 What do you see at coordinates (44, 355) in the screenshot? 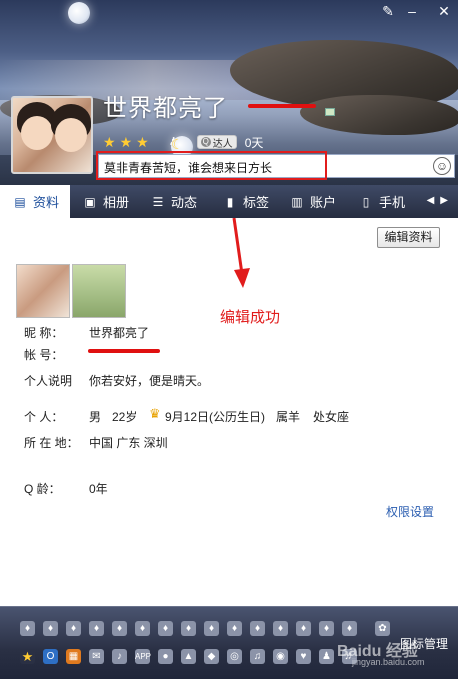
I see `account-label: 帐 号：` at bounding box center [44, 355].